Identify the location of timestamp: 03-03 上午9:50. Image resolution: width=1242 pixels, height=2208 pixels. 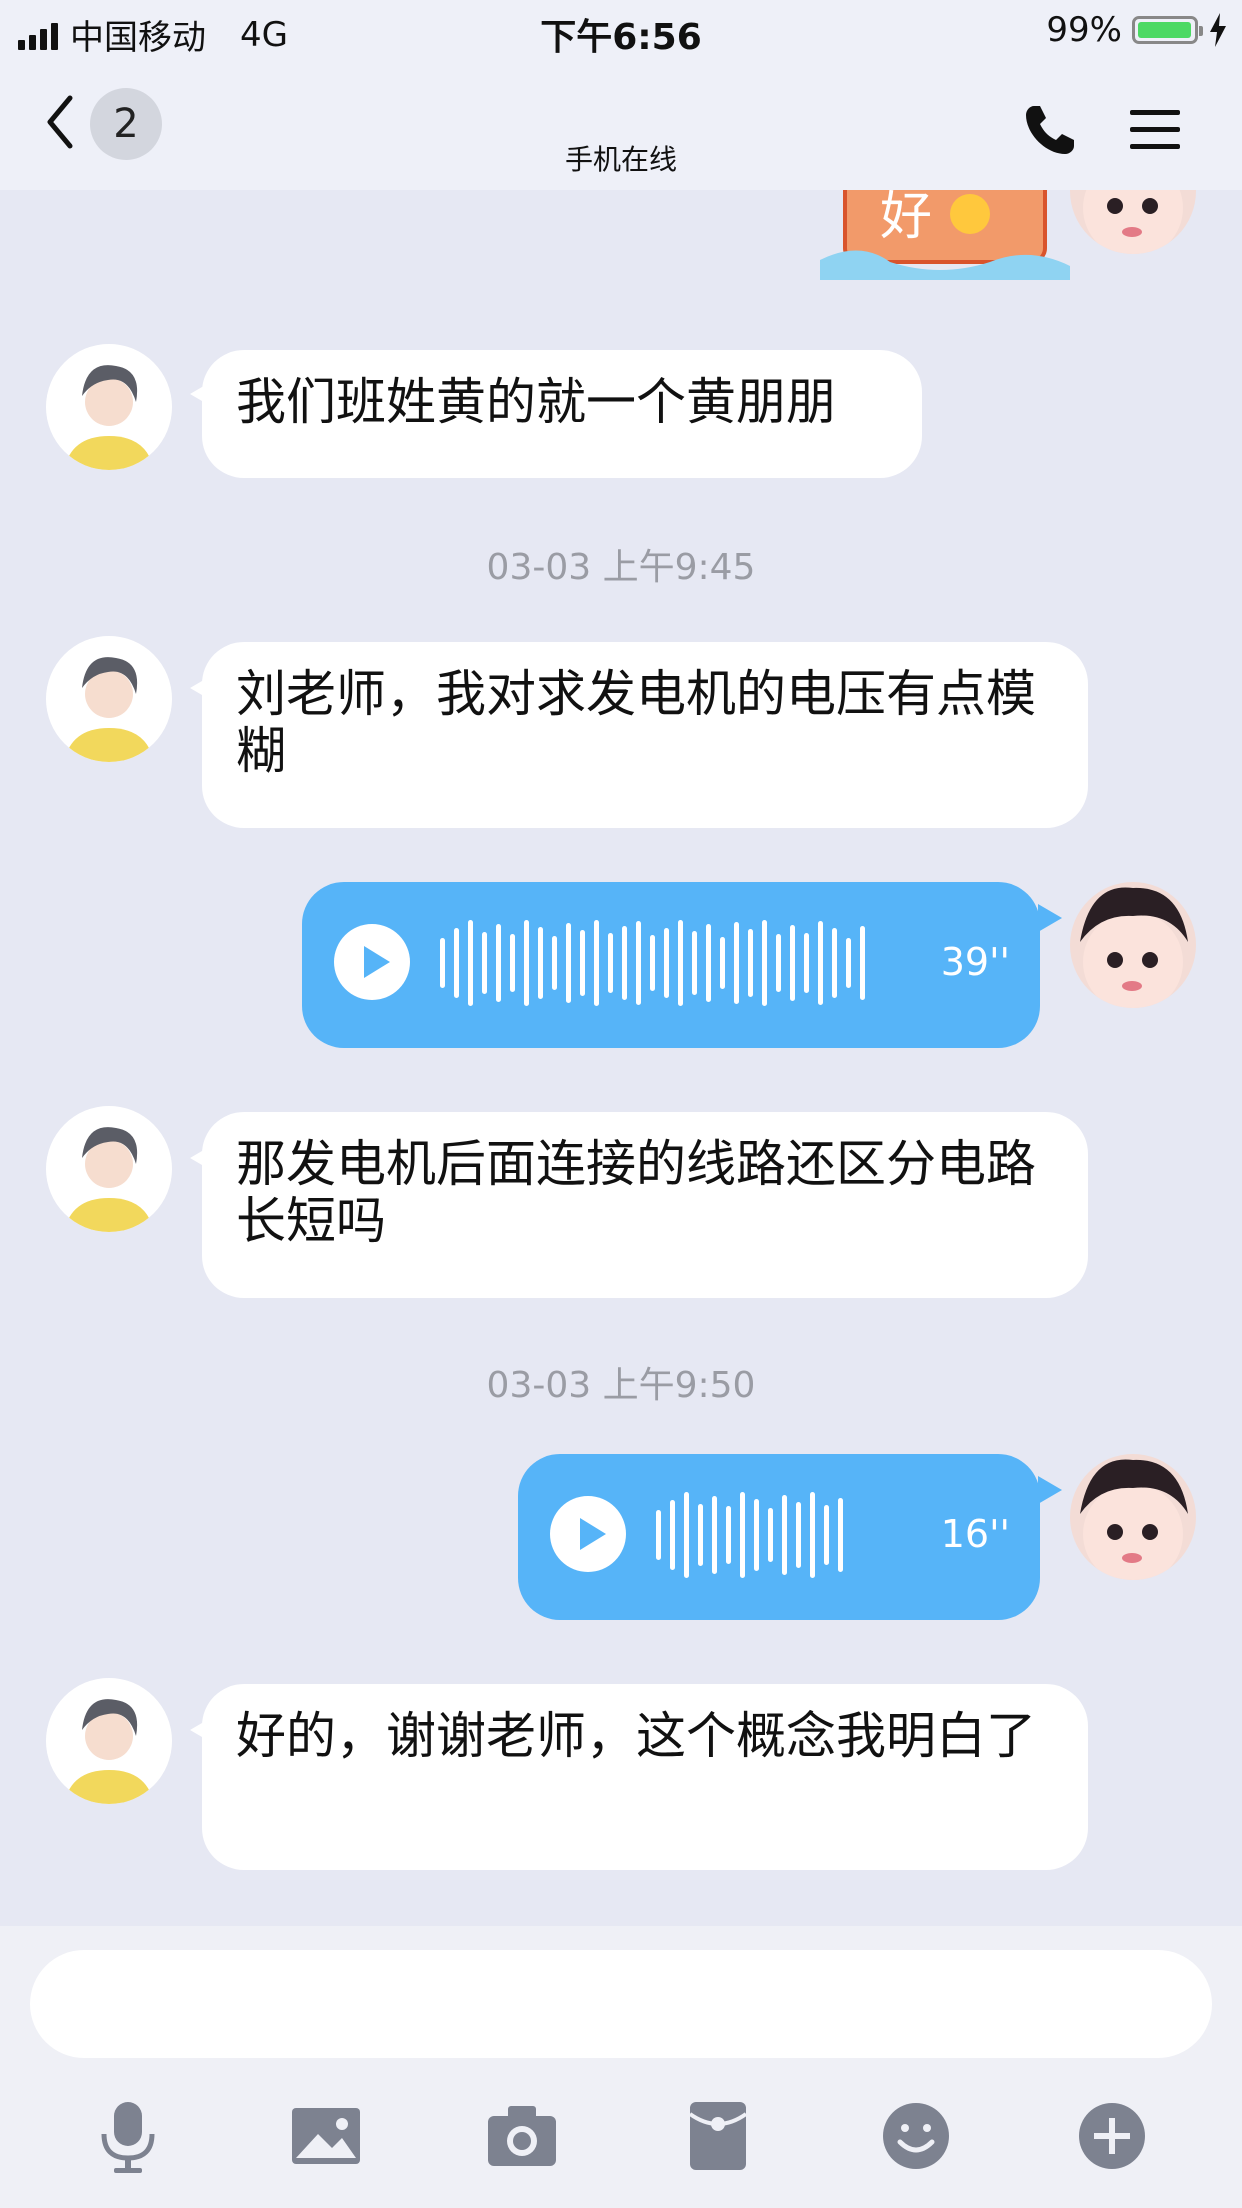
(621, 1385).